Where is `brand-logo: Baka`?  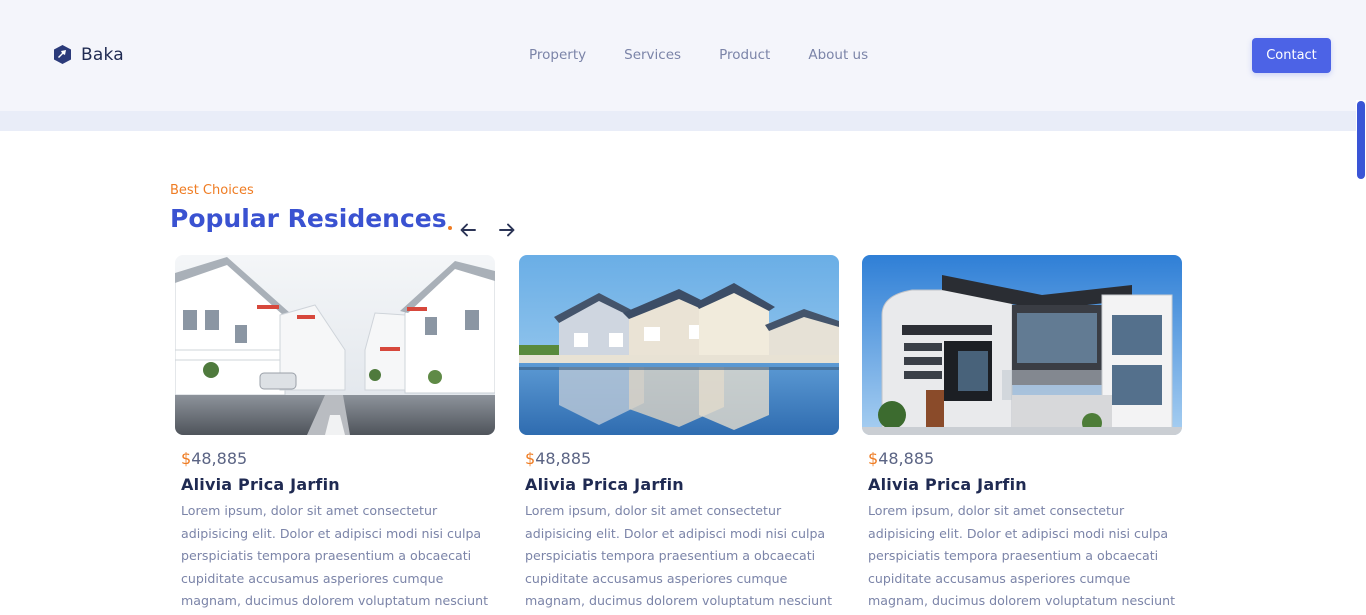 brand-logo: Baka is located at coordinates (88, 54).